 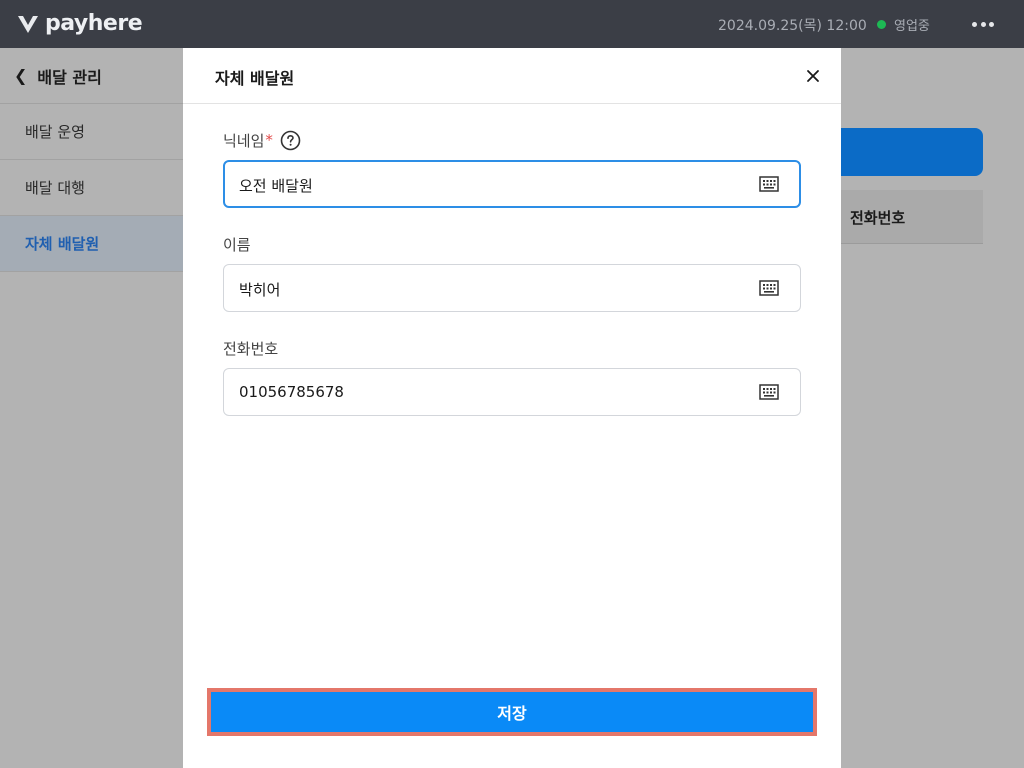 I want to click on nickname-input: 오전 배달원, so click(x=512, y=184).